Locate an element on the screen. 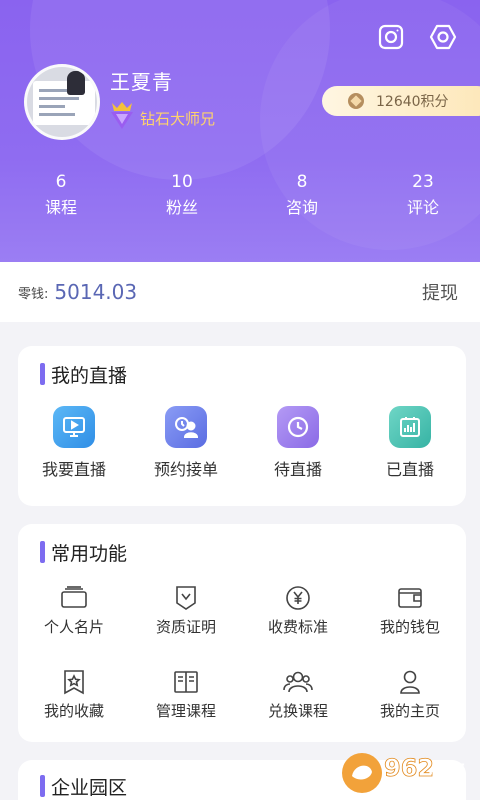  section-title: 我的直播 is located at coordinates (84, 374).